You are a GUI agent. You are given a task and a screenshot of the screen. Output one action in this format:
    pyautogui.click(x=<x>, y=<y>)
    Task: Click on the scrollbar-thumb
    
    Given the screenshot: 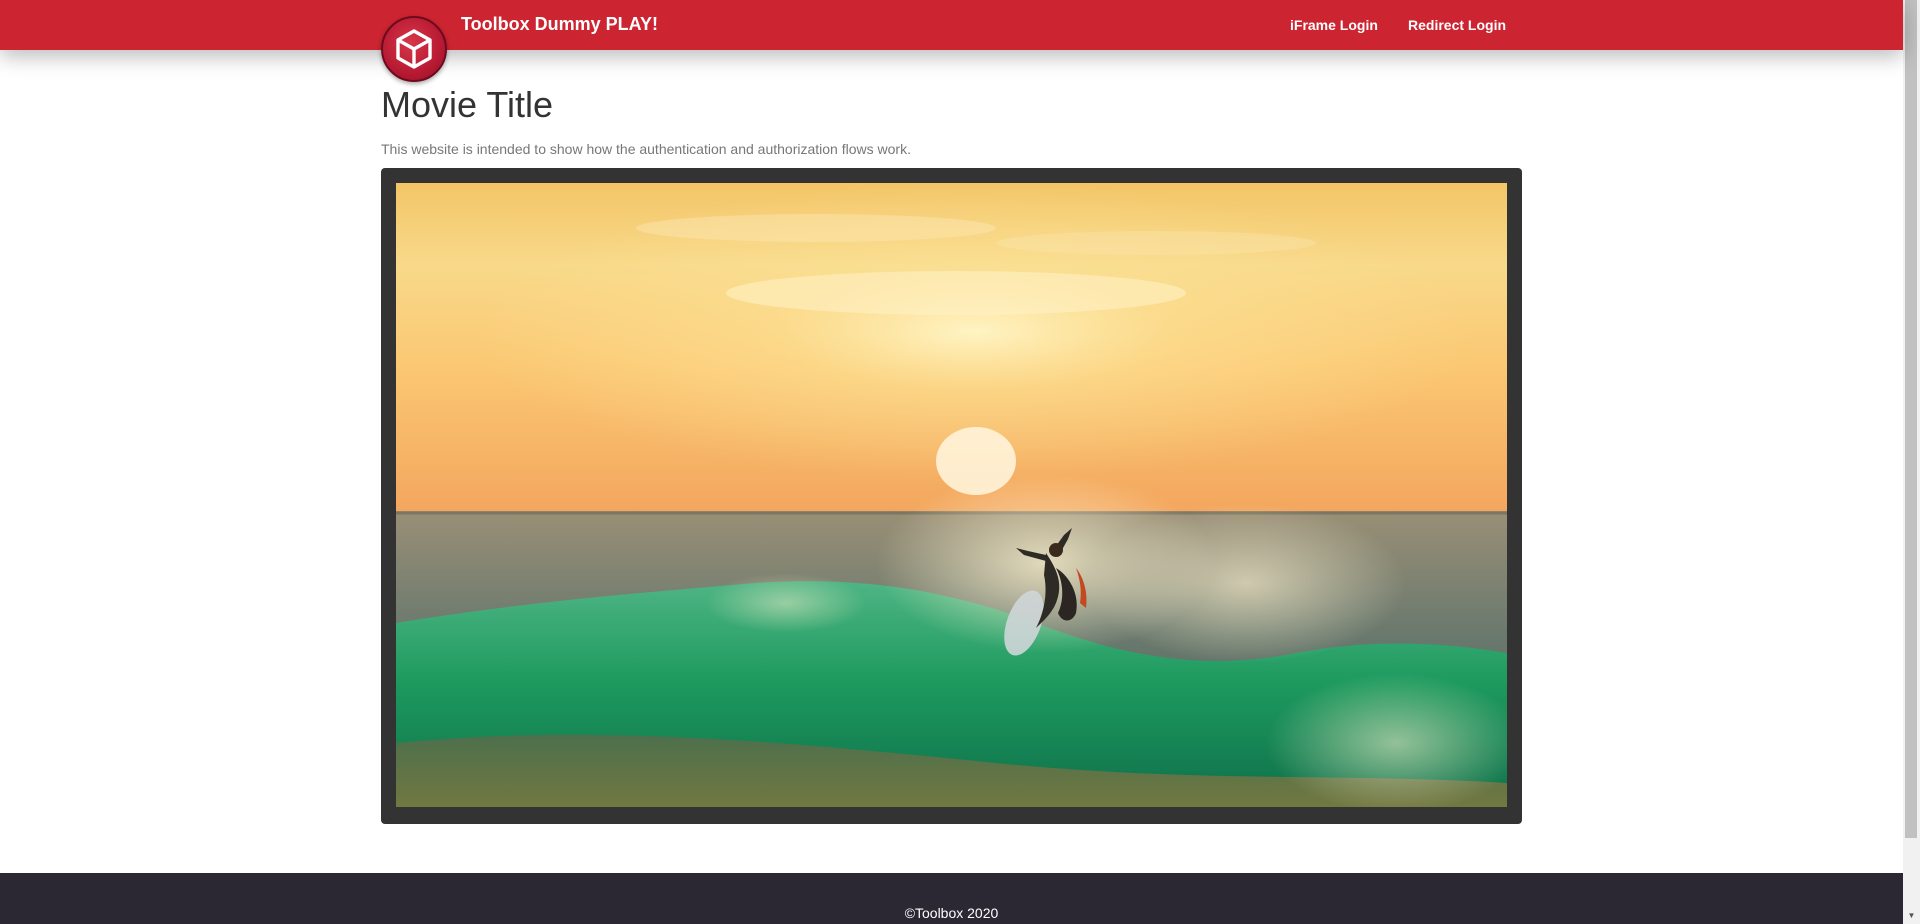 What is the action you would take?
    pyautogui.click(x=1911, y=419)
    